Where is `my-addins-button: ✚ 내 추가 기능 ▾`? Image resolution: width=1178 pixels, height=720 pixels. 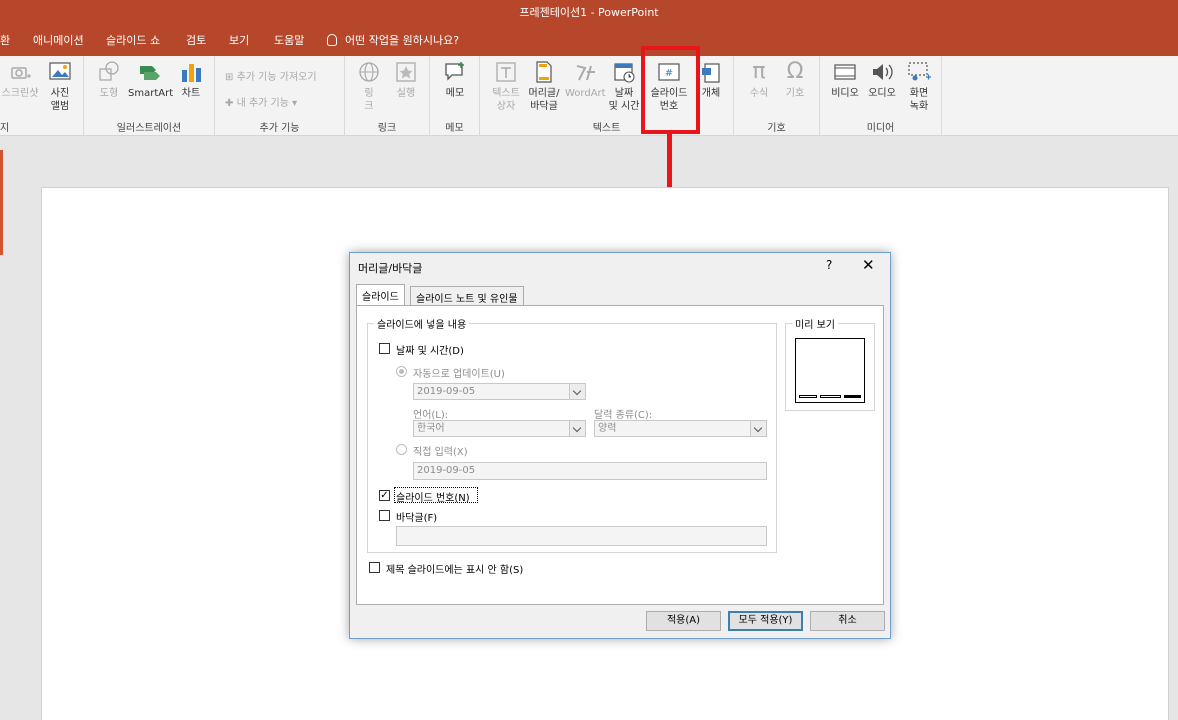 my-addins-button: ✚ 내 추가 기능 ▾ is located at coordinates (261, 101).